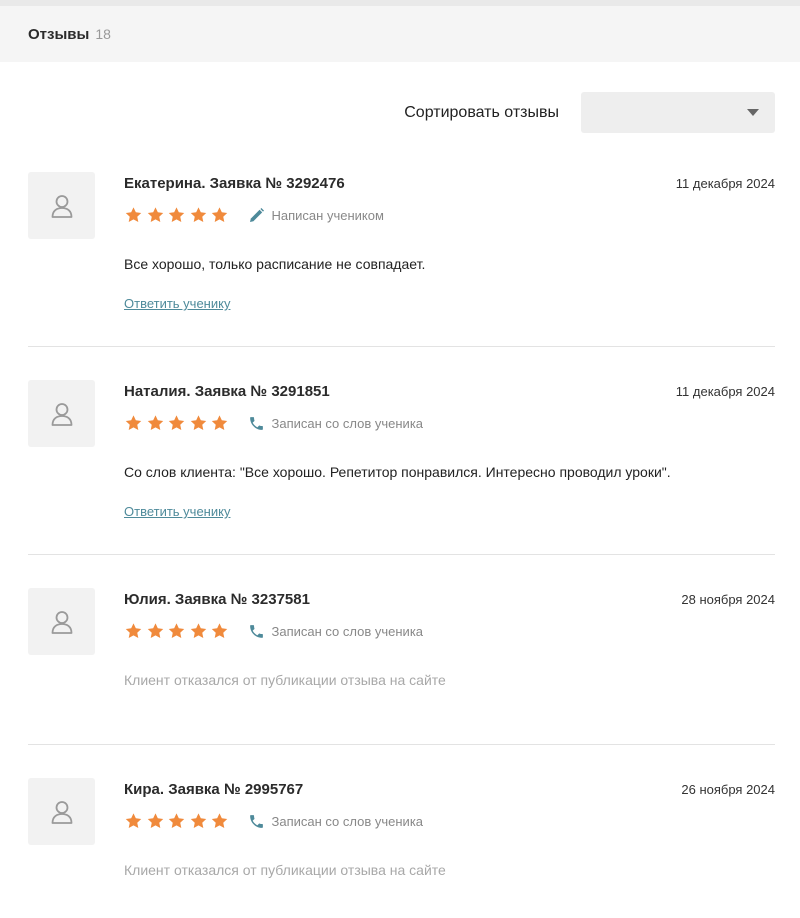 Image resolution: width=800 pixels, height=918 pixels. What do you see at coordinates (678, 112) in the screenshot?
I see `sort-select` at bounding box center [678, 112].